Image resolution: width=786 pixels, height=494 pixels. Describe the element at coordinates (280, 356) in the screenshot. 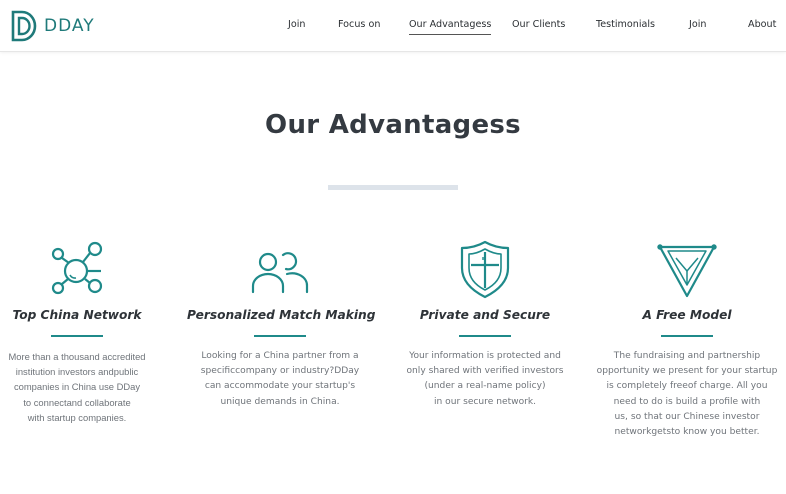

I see `description-line: Looking for a China partner from a` at that location.